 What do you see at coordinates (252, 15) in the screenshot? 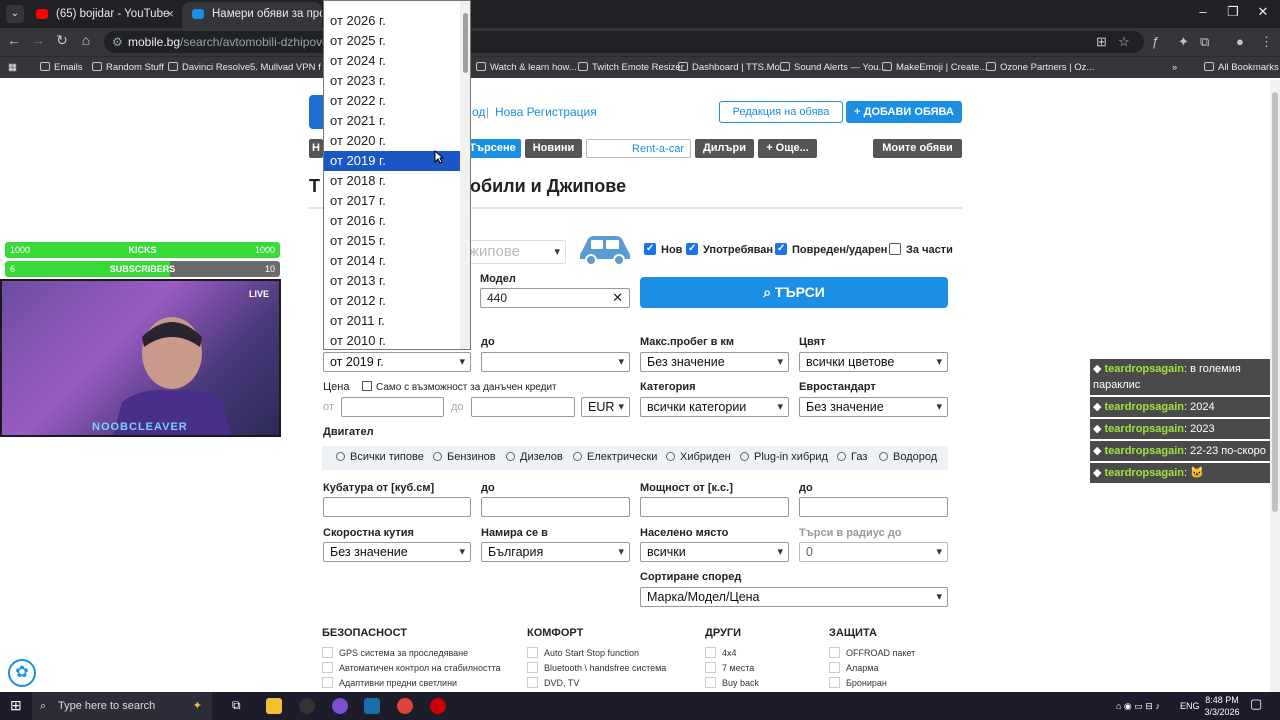
I see `tab-mobile-bg: Намери обяви за продажба н` at bounding box center [252, 15].